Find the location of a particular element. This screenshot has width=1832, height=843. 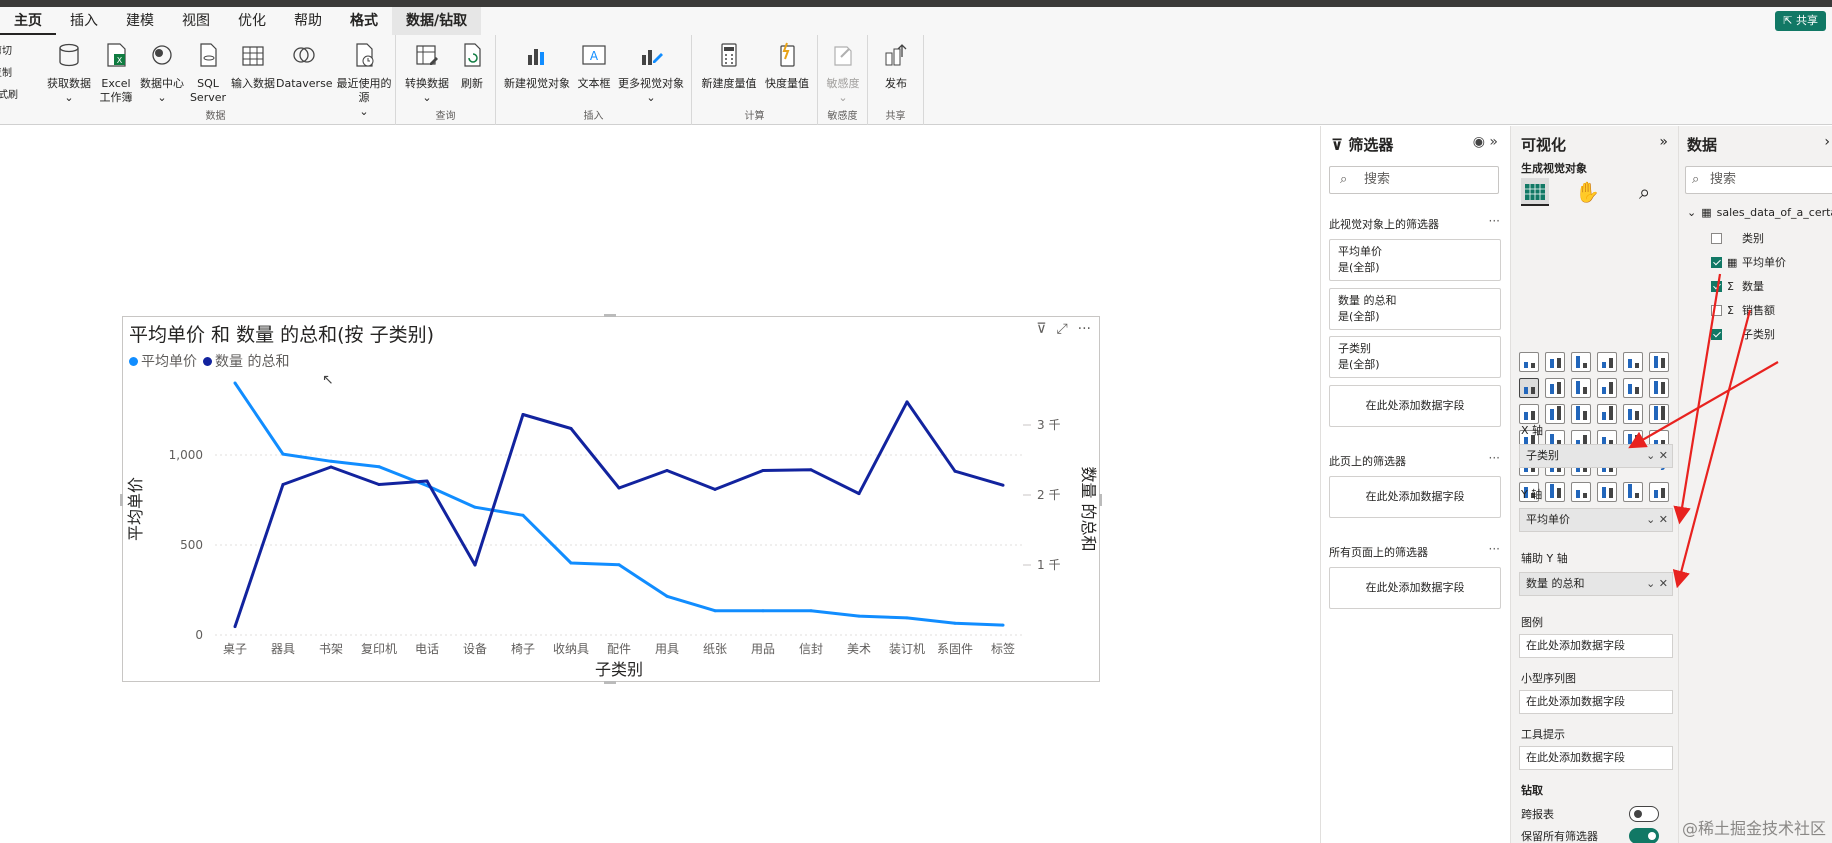

x-axis-well: 子类别 ⌄ ✕ is located at coordinates (1596, 456).